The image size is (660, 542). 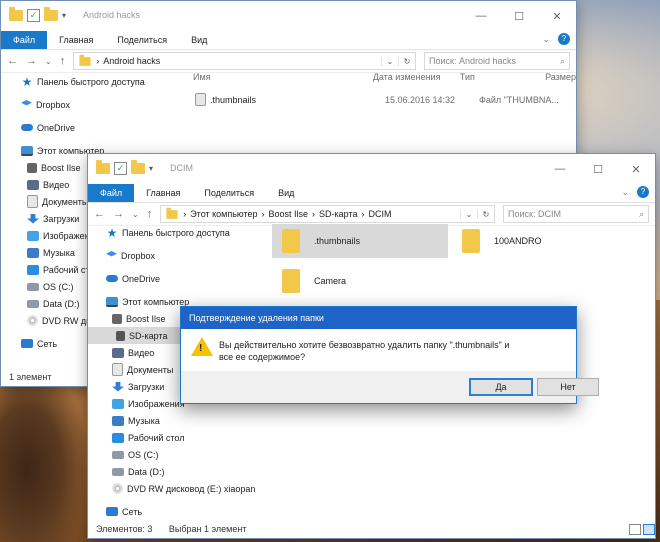 I want to click on warning-mark: !, so click(x=201, y=348).